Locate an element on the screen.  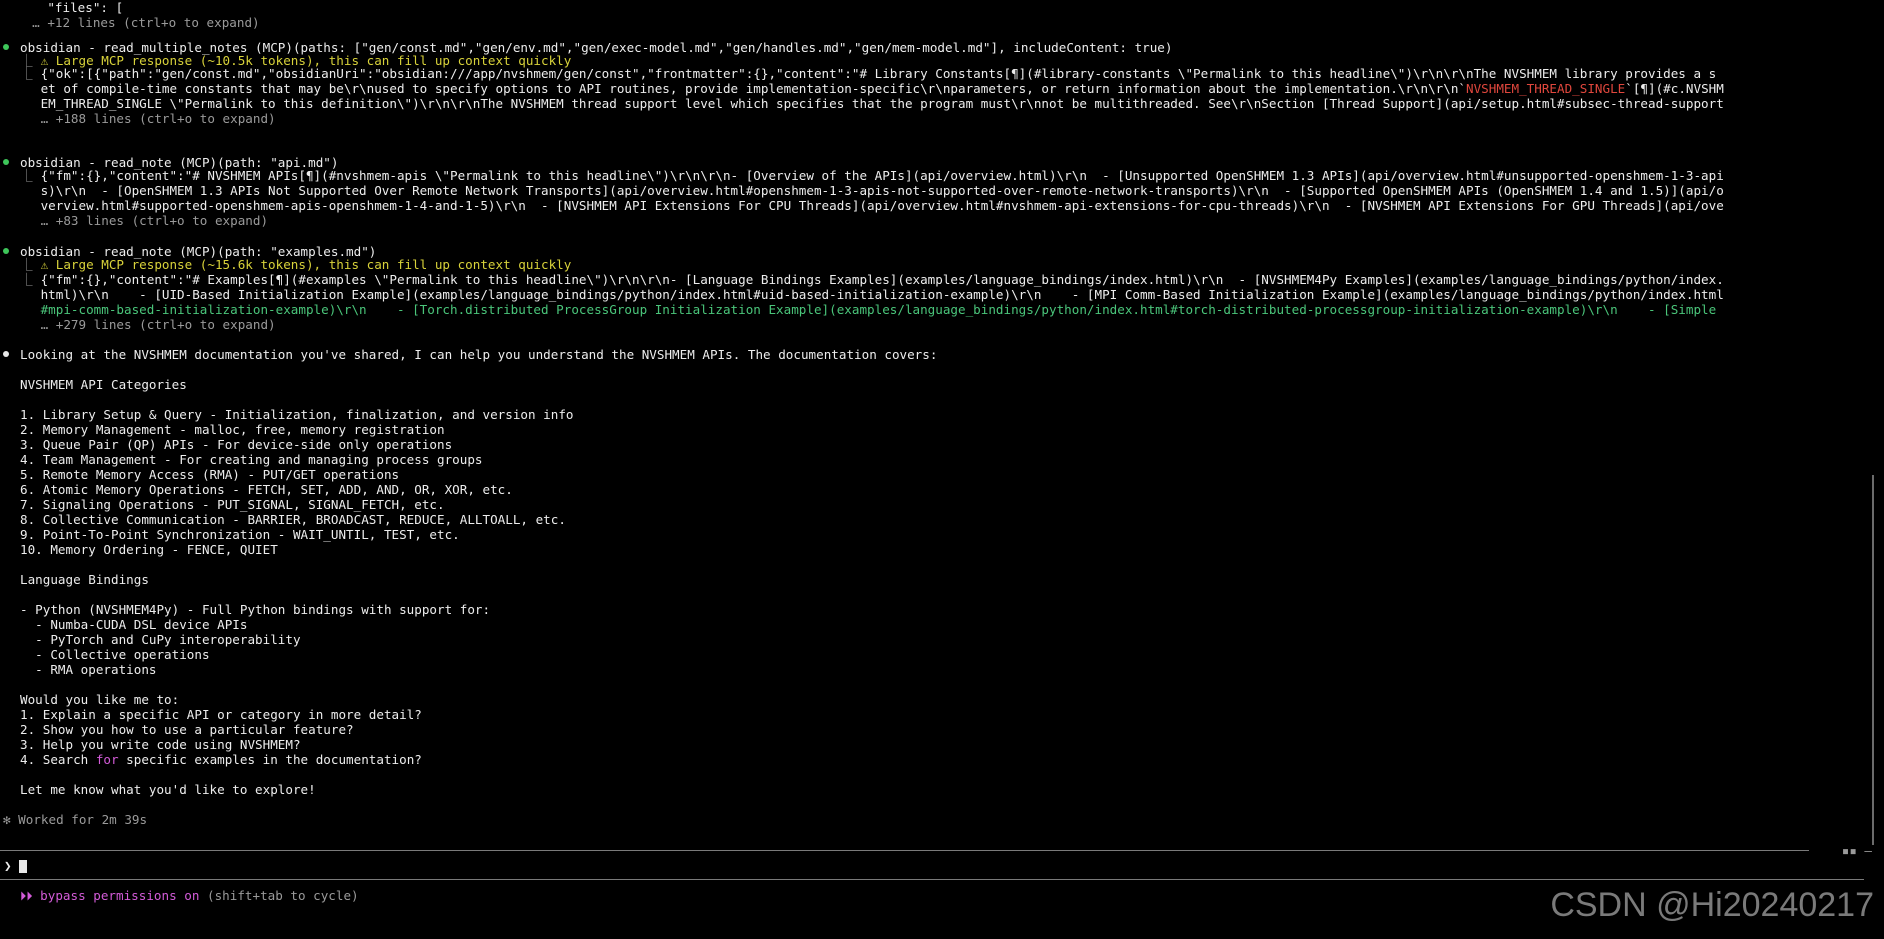
output-line: "files": [ is located at coordinates (70, 7).